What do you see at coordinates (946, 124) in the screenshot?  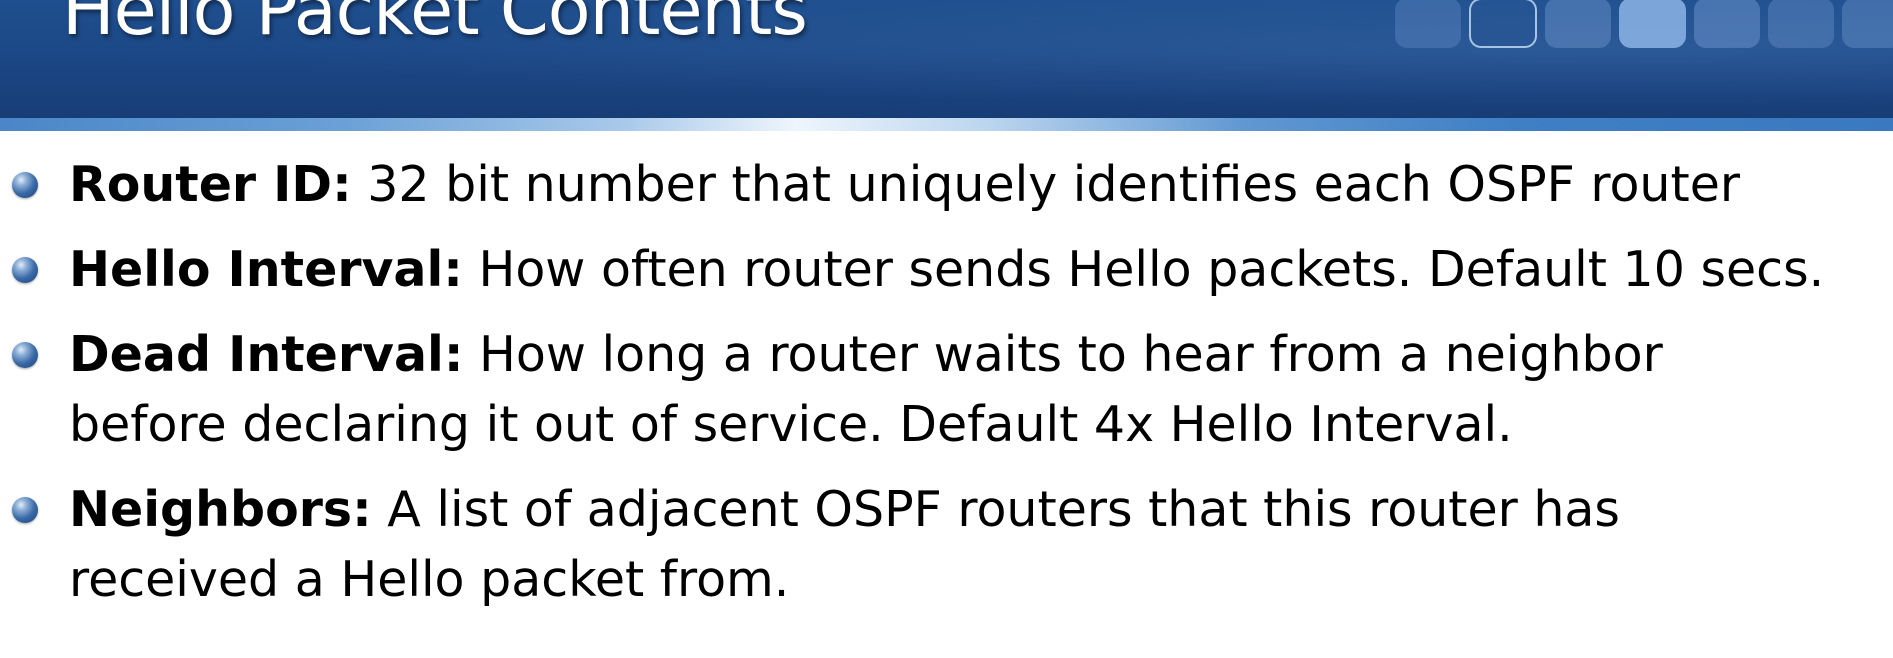 I see `header-accent-bar` at bounding box center [946, 124].